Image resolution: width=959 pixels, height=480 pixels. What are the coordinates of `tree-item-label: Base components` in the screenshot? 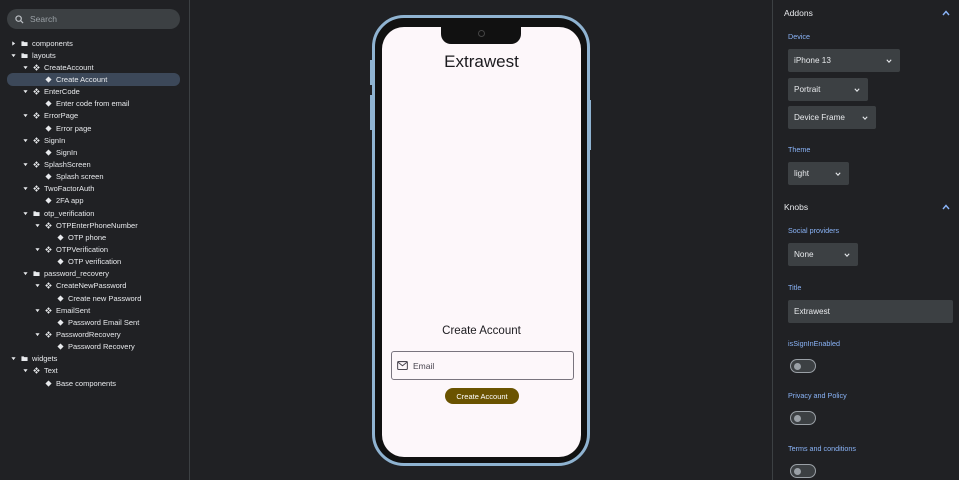 It's located at (86, 383).